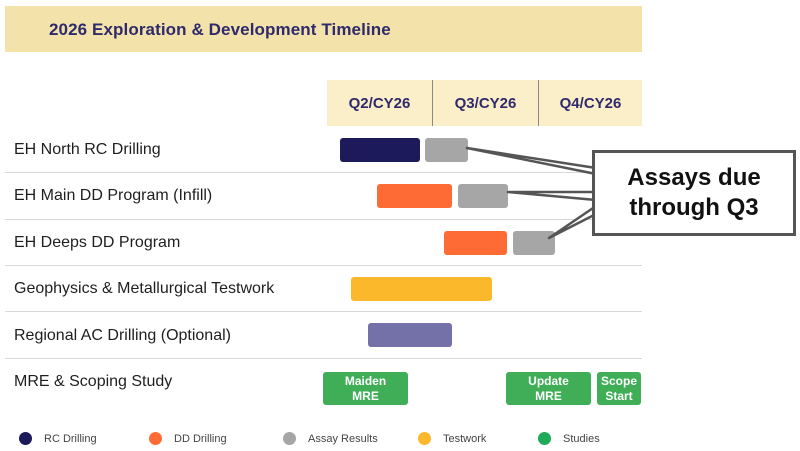  What do you see at coordinates (581, 438) in the screenshot?
I see `legend-label: Studies` at bounding box center [581, 438].